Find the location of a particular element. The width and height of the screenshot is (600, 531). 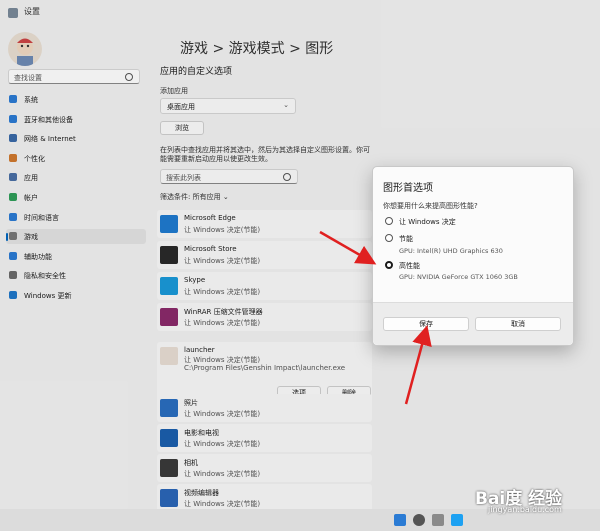

taskview-icon is located at coordinates (438, 520).